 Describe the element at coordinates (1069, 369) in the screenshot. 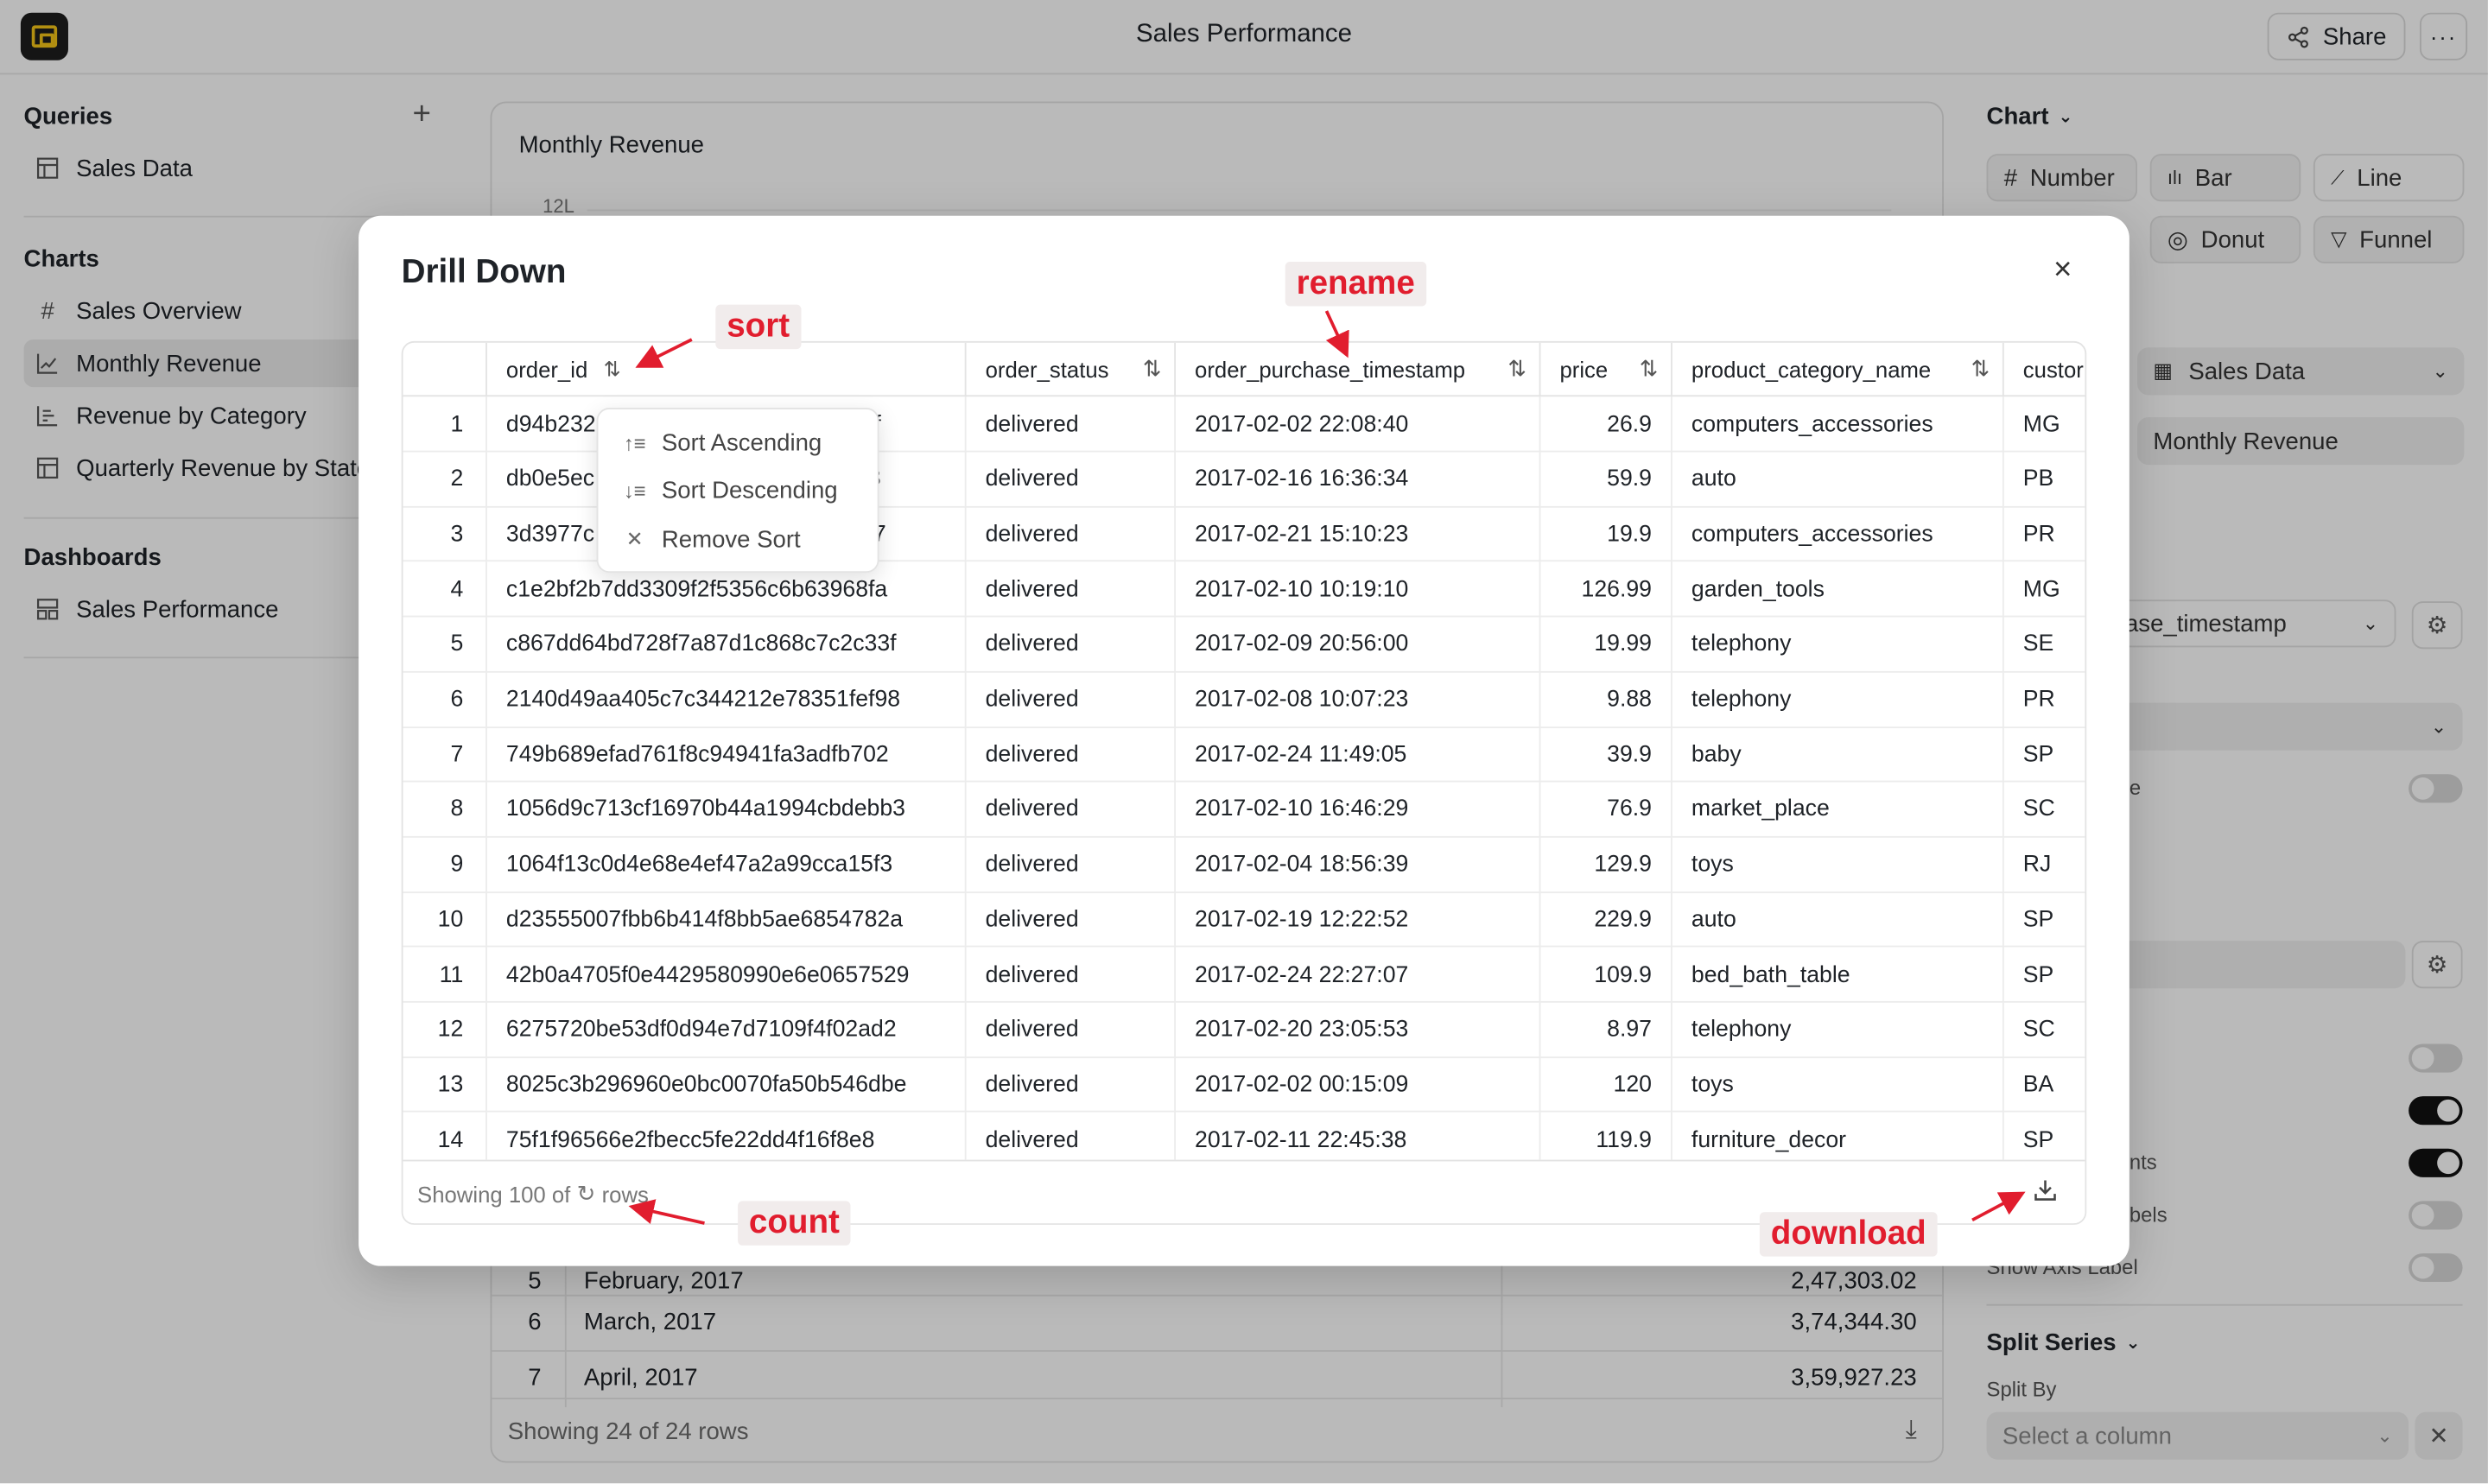

I see `column-header-order-status: order_status ⇅` at that location.